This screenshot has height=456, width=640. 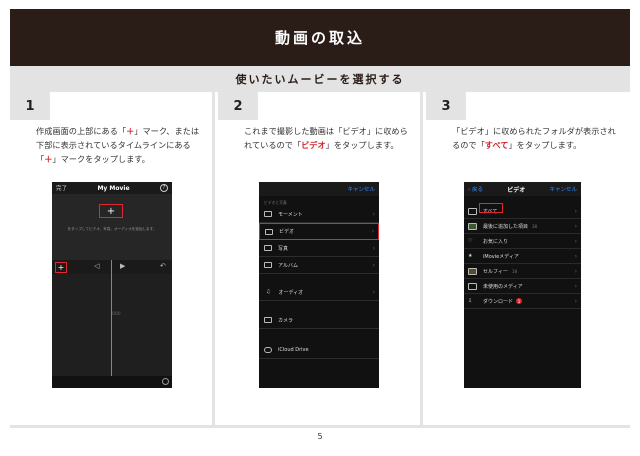 What do you see at coordinates (470, 256) in the screenshot?
I see `star-icon: ★` at bounding box center [470, 256].